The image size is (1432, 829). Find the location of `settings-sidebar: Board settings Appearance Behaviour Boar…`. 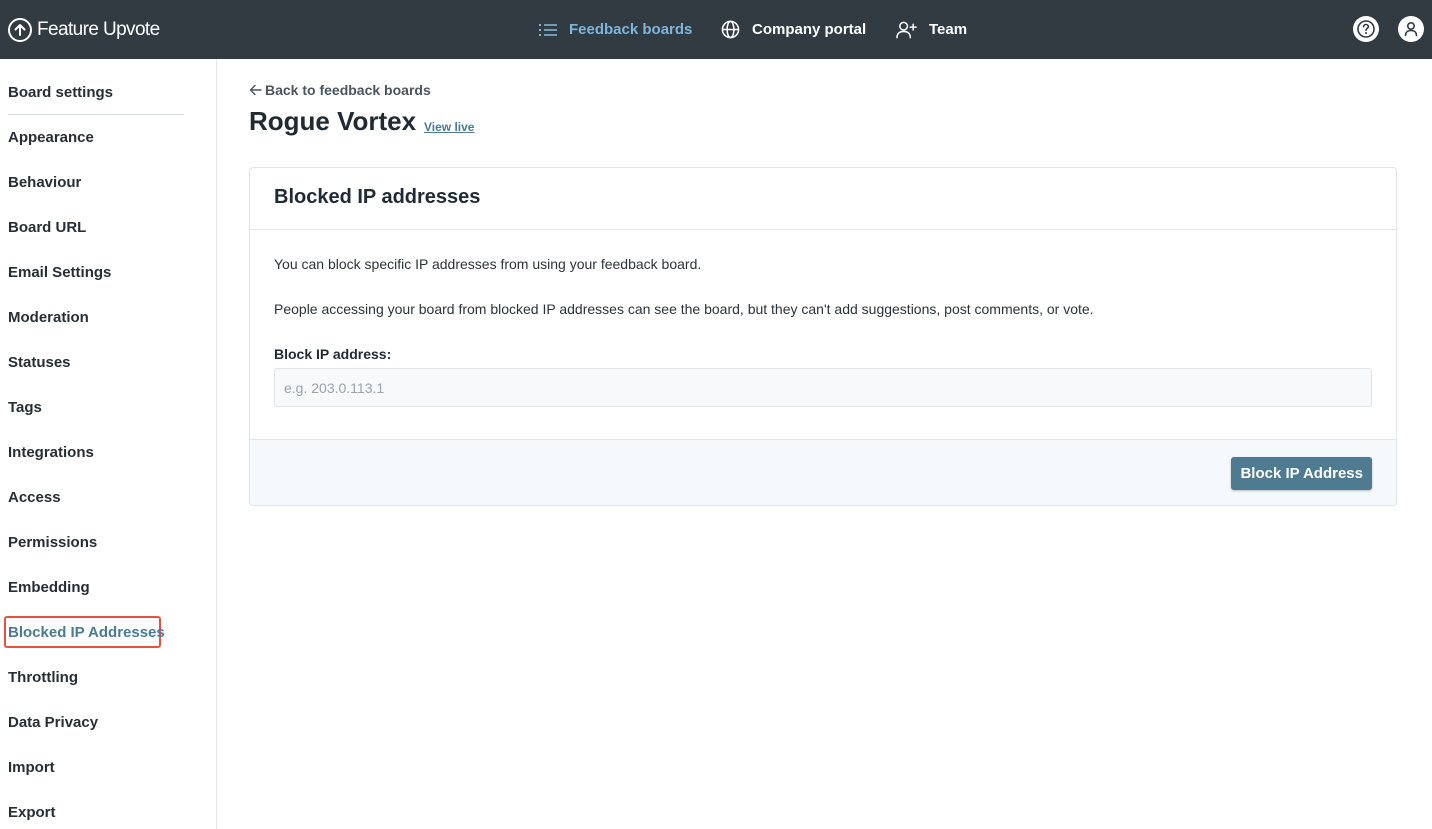

settings-sidebar: Board settings Appearance Behaviour Boar… is located at coordinates (108, 444).